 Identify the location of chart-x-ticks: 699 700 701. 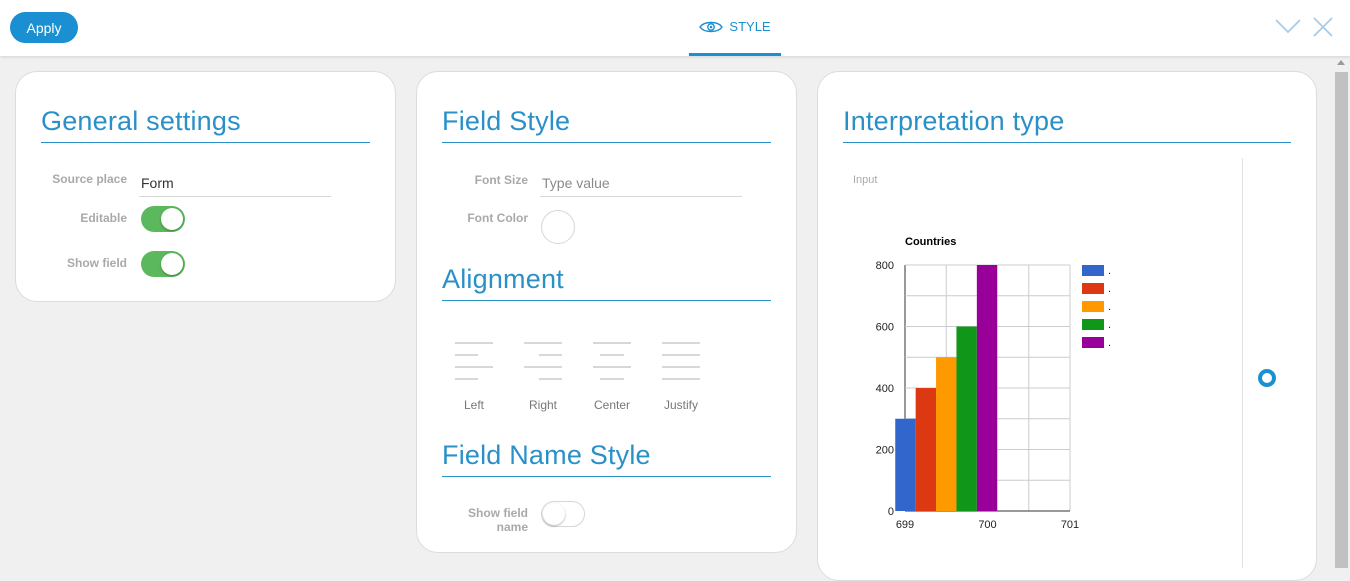
(987, 525).